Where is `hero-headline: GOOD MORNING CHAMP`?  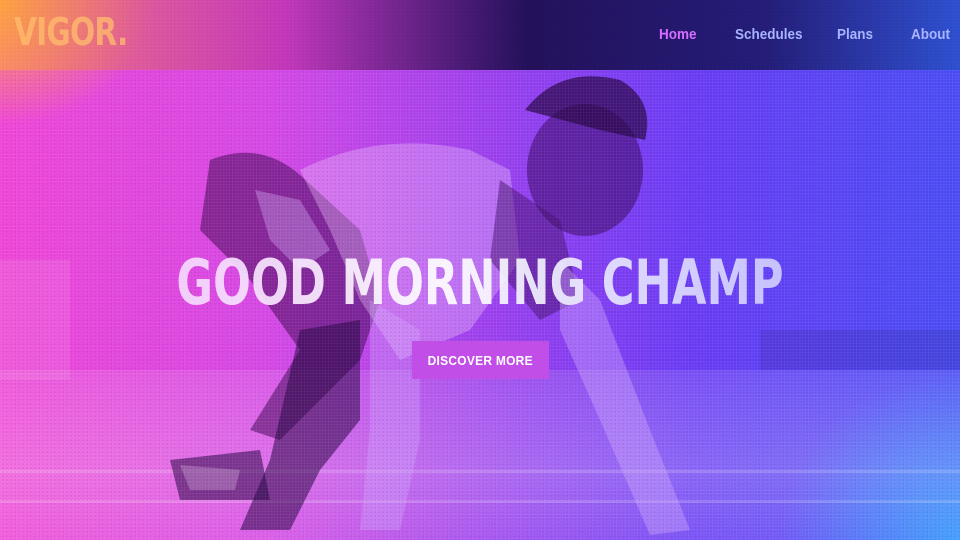 hero-headline: GOOD MORNING CHAMP is located at coordinates (479, 282).